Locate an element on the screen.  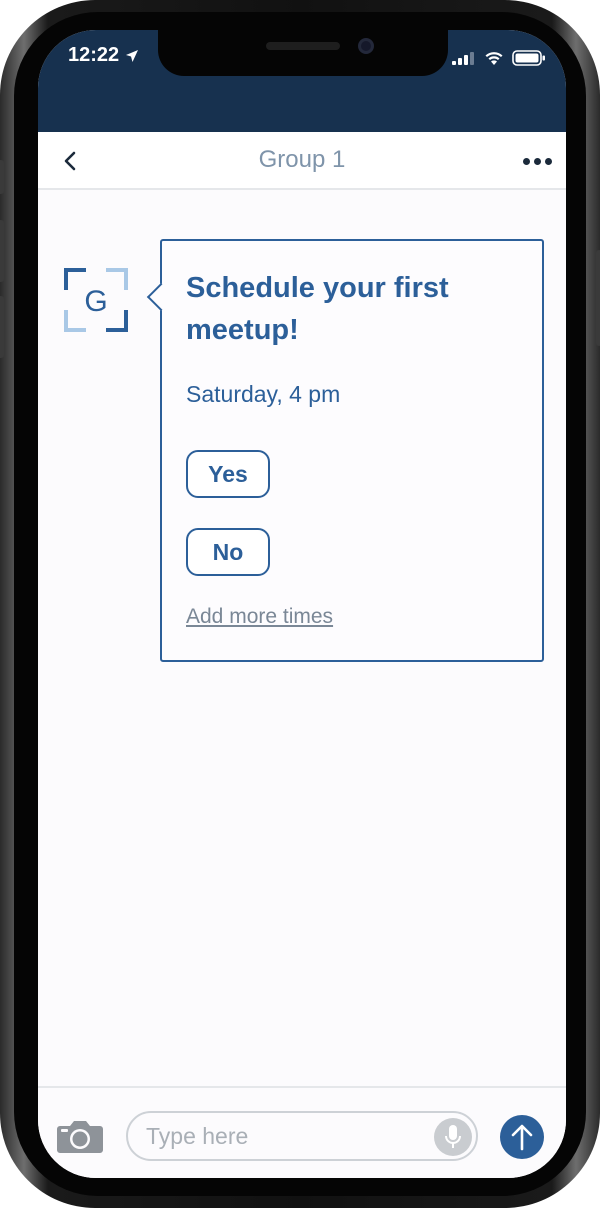
message-input is located at coordinates (302, 1136).